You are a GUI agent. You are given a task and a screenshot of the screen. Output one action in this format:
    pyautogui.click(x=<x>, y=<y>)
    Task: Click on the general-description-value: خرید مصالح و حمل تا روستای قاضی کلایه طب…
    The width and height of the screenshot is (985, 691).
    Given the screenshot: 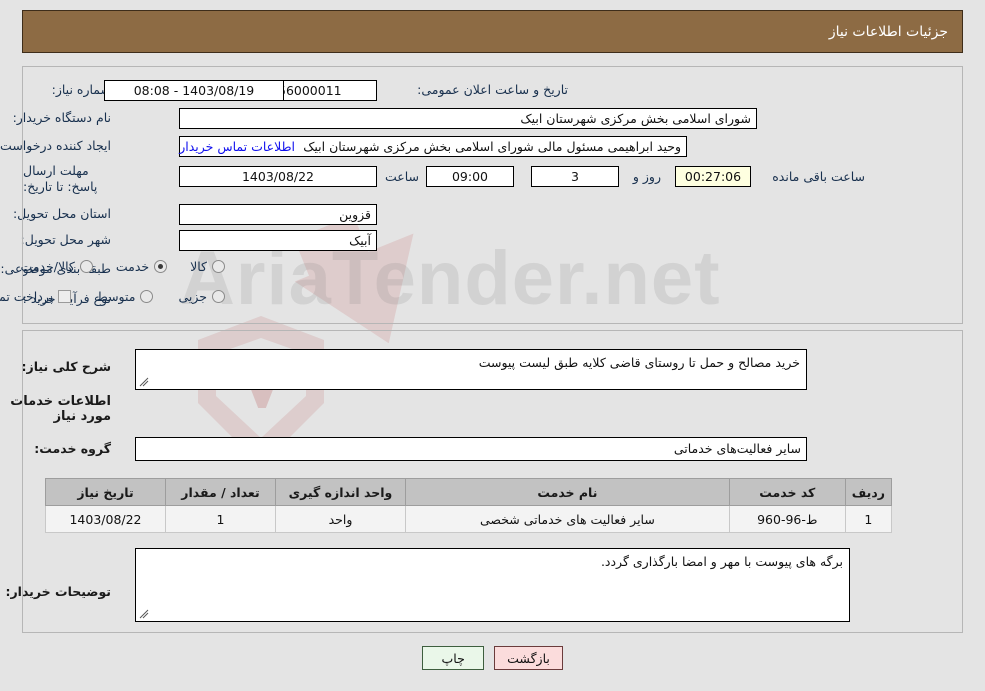 What is the action you would take?
    pyautogui.click(x=639, y=362)
    